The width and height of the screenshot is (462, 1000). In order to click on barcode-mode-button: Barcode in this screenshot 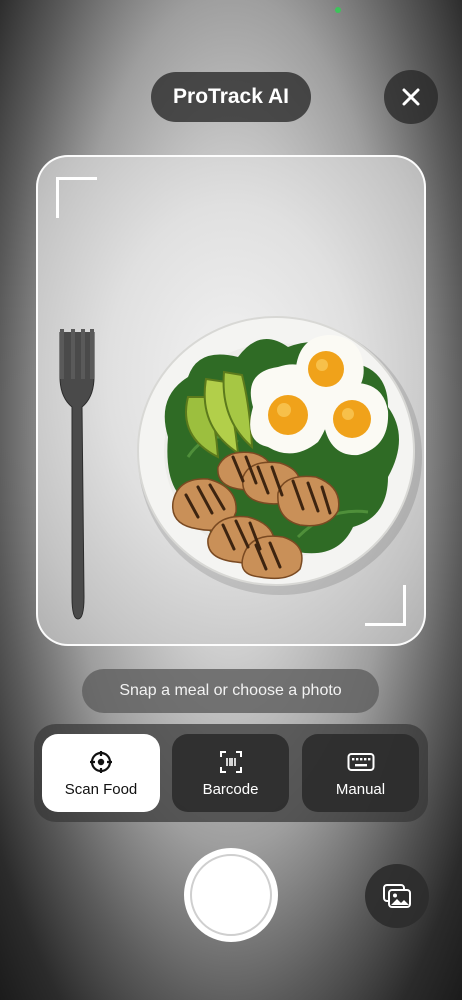, I will do `click(230, 773)`.